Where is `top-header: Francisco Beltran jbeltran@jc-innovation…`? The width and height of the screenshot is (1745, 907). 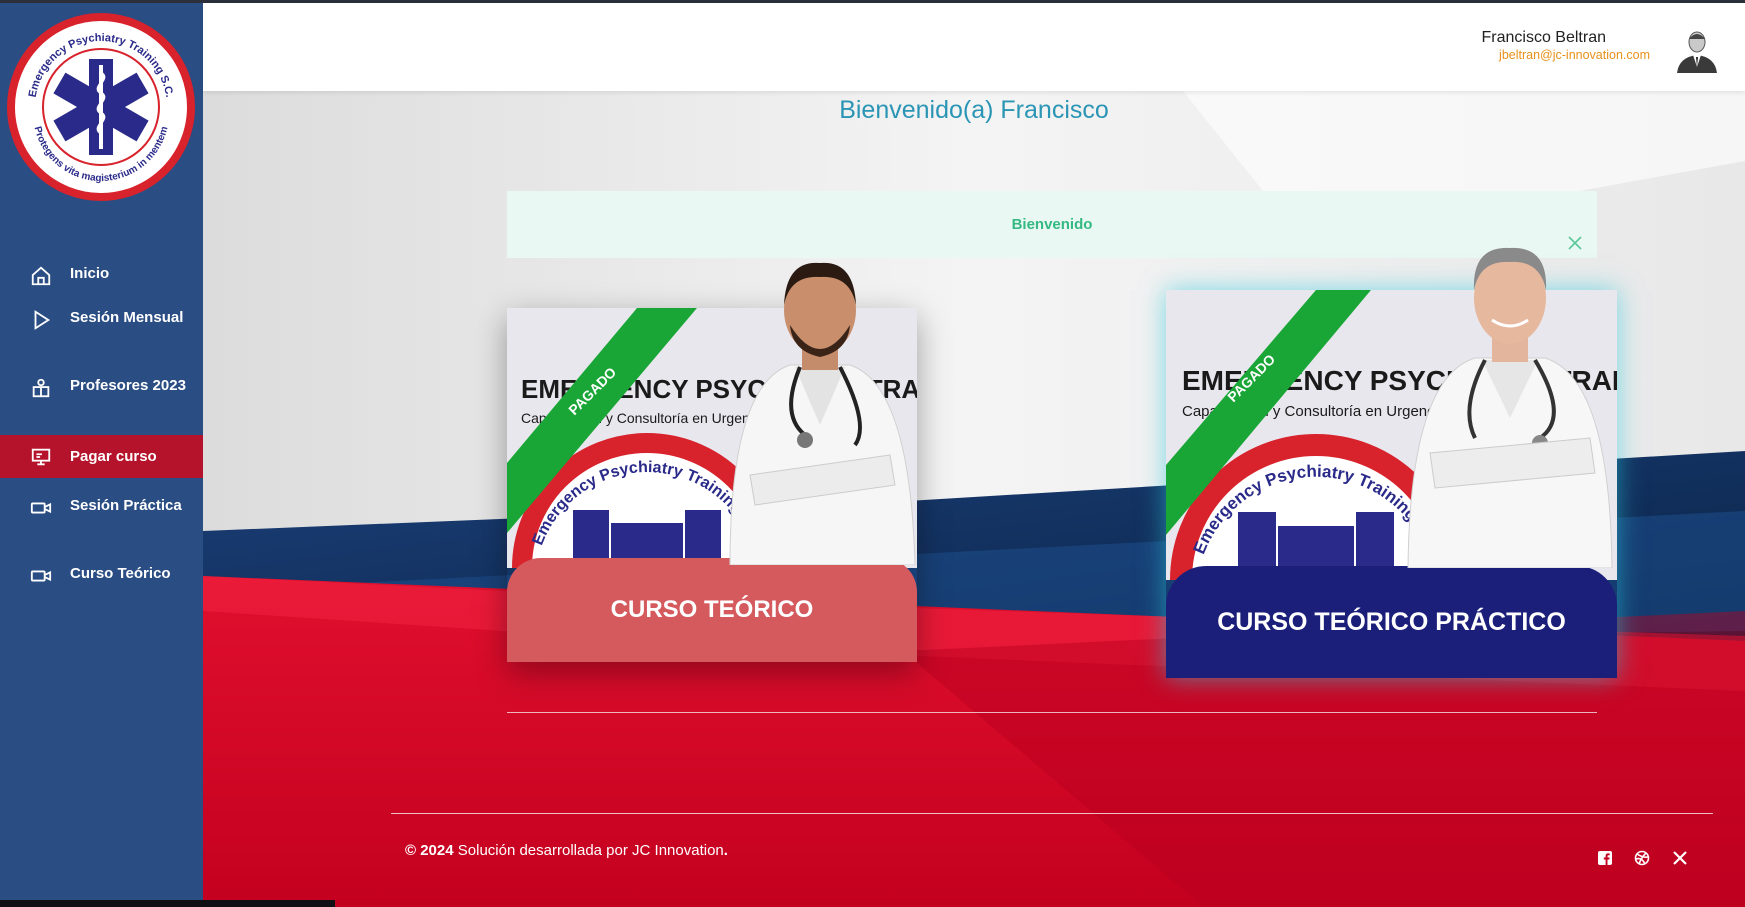 top-header: Francisco Beltran jbeltran@jc-innovation… is located at coordinates (974, 47).